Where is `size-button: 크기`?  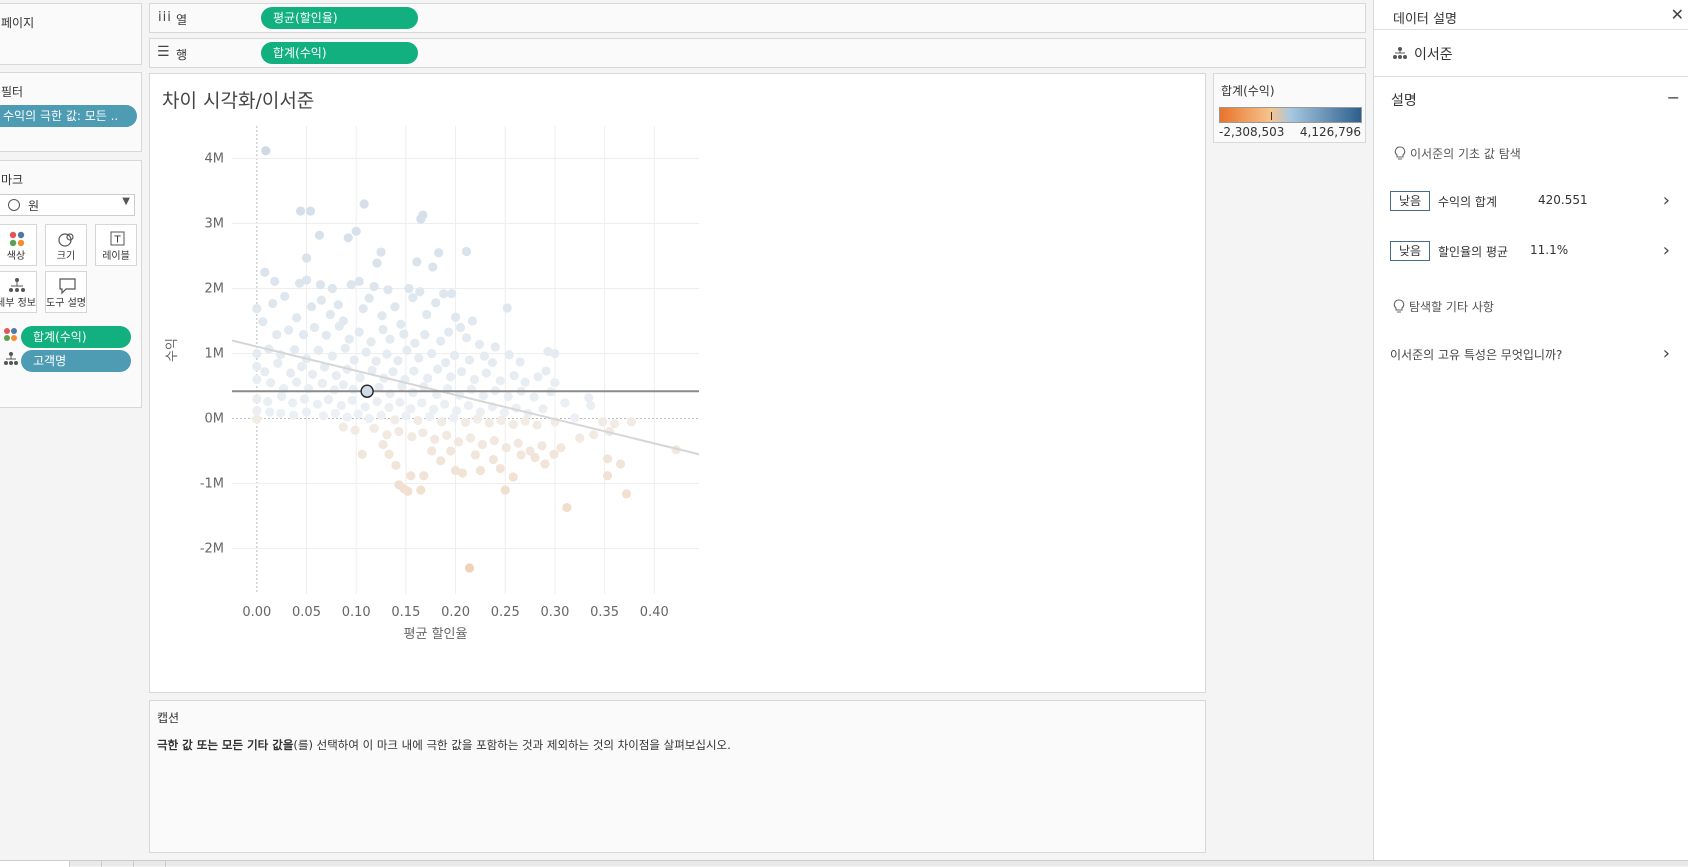 size-button: 크기 is located at coordinates (66, 245).